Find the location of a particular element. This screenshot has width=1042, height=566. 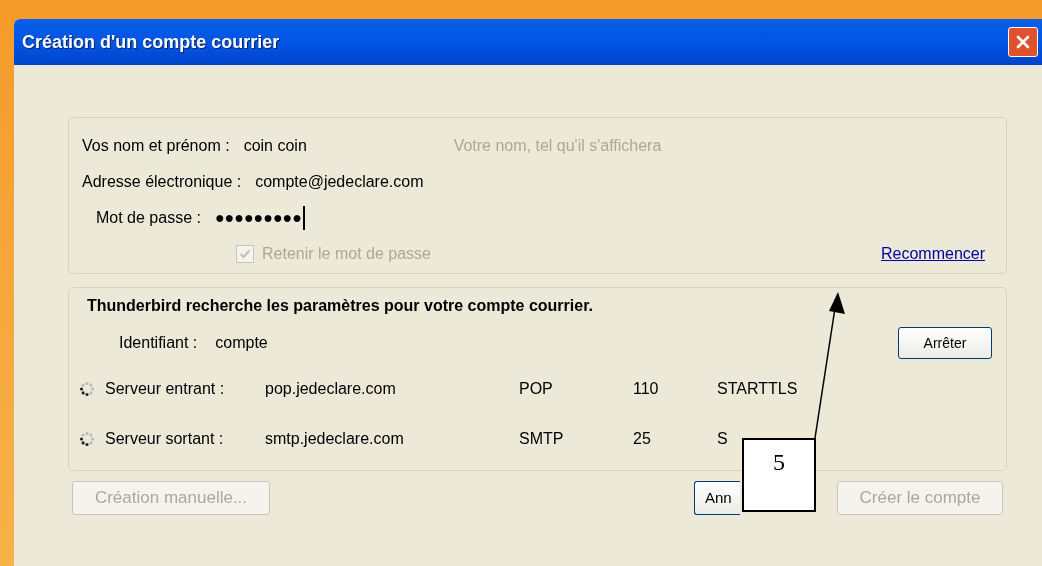

field-label: Adresse électronique : is located at coordinates (162, 182).